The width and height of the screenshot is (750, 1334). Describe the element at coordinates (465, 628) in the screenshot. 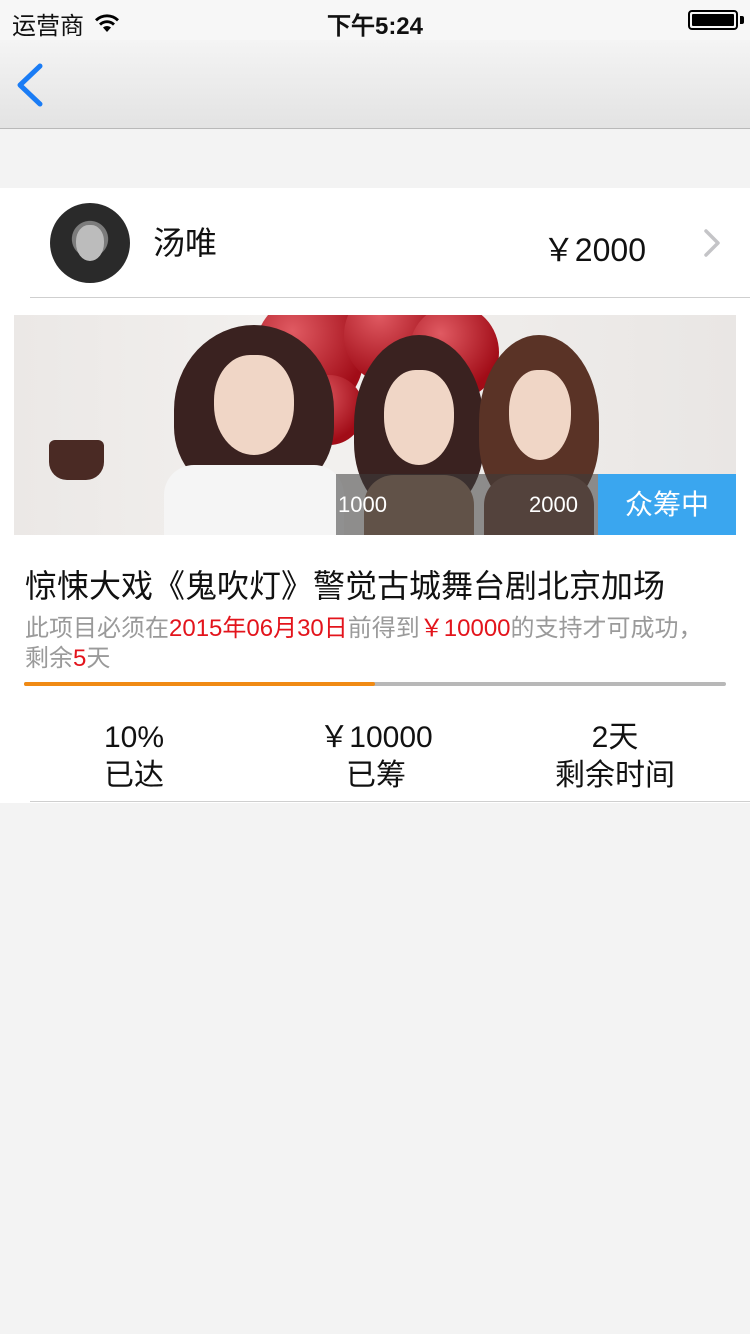

I see `goal-amount: ￥10000` at that location.